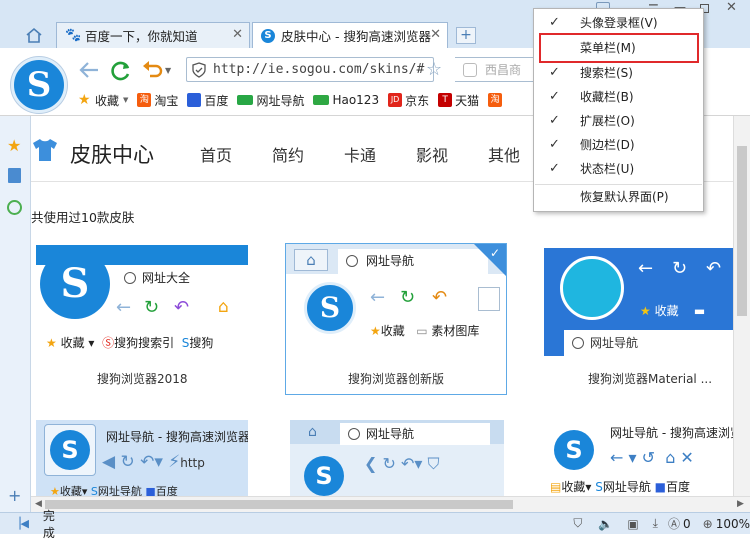  What do you see at coordinates (618, 197) in the screenshot?
I see `menu-item-restore-default: 恢复默认界面(P)` at bounding box center [618, 197].